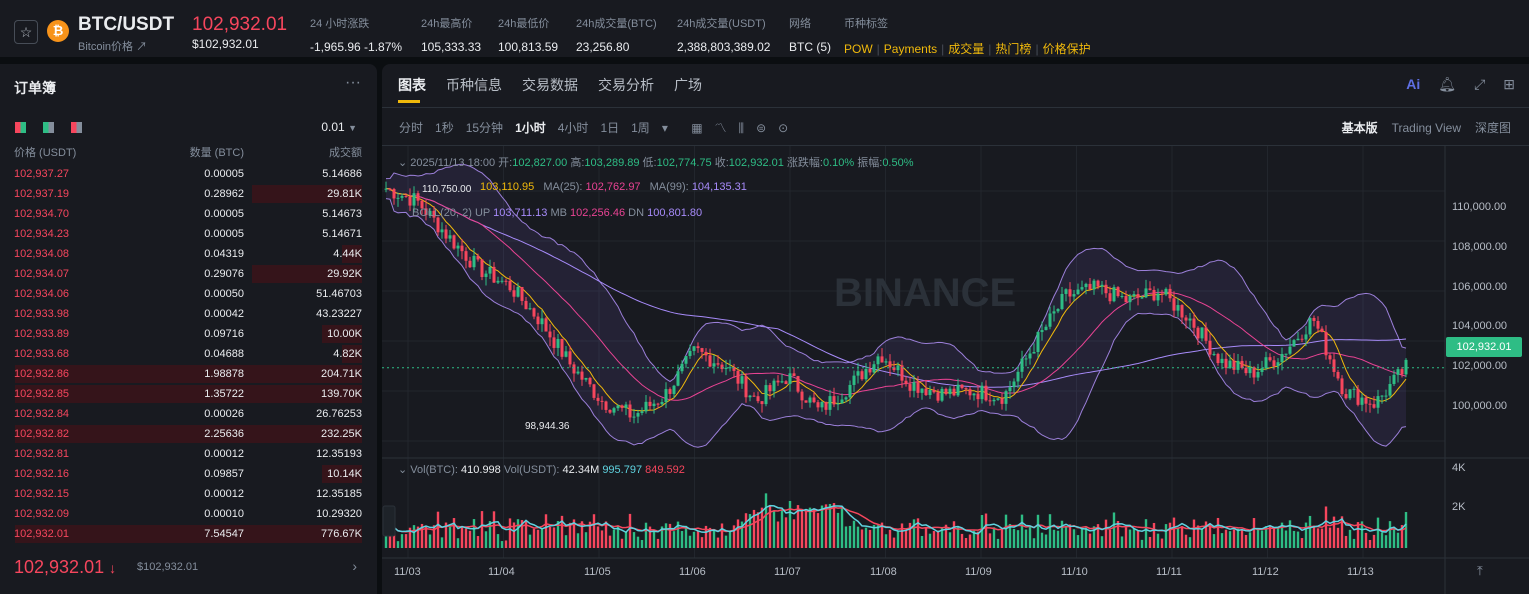 The height and width of the screenshot is (594, 1529). I want to click on order-book-row: 102,932.81 0.00012 12.35193, so click(188, 454).